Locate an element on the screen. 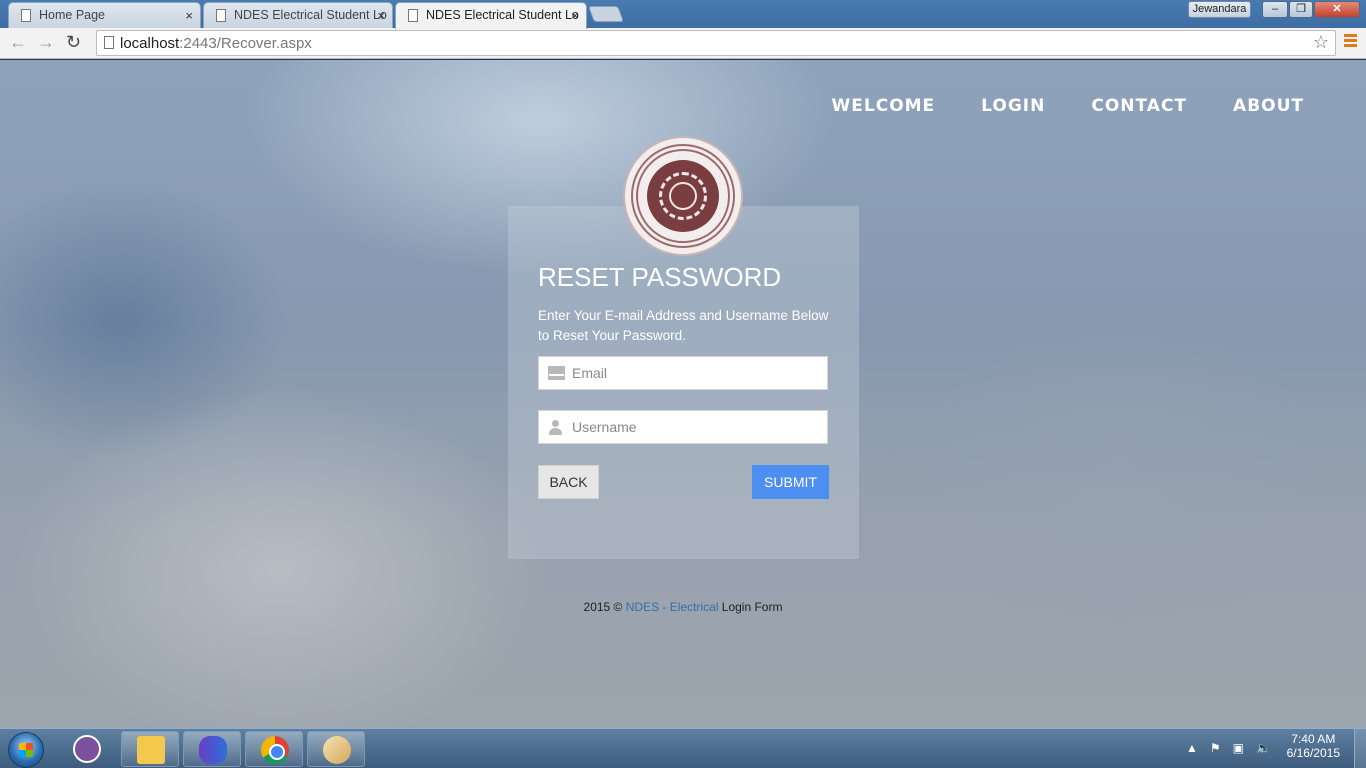 The image size is (1366, 768). email-input is located at coordinates (697, 373).